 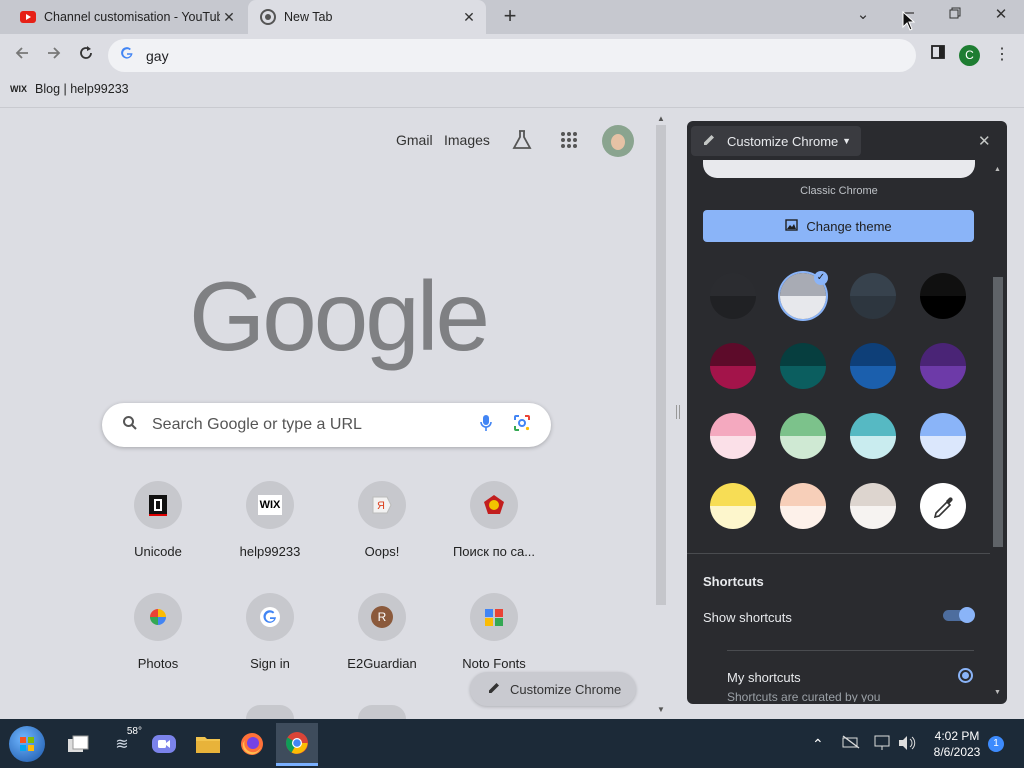 I want to click on shortcut-label: Photos, so click(x=158, y=663).